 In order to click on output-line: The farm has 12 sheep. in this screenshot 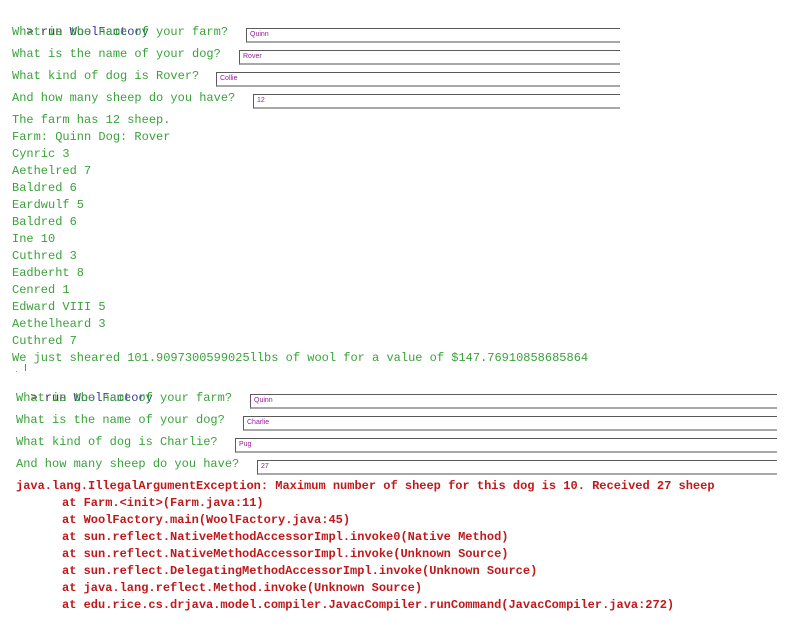, I will do `click(91, 120)`.